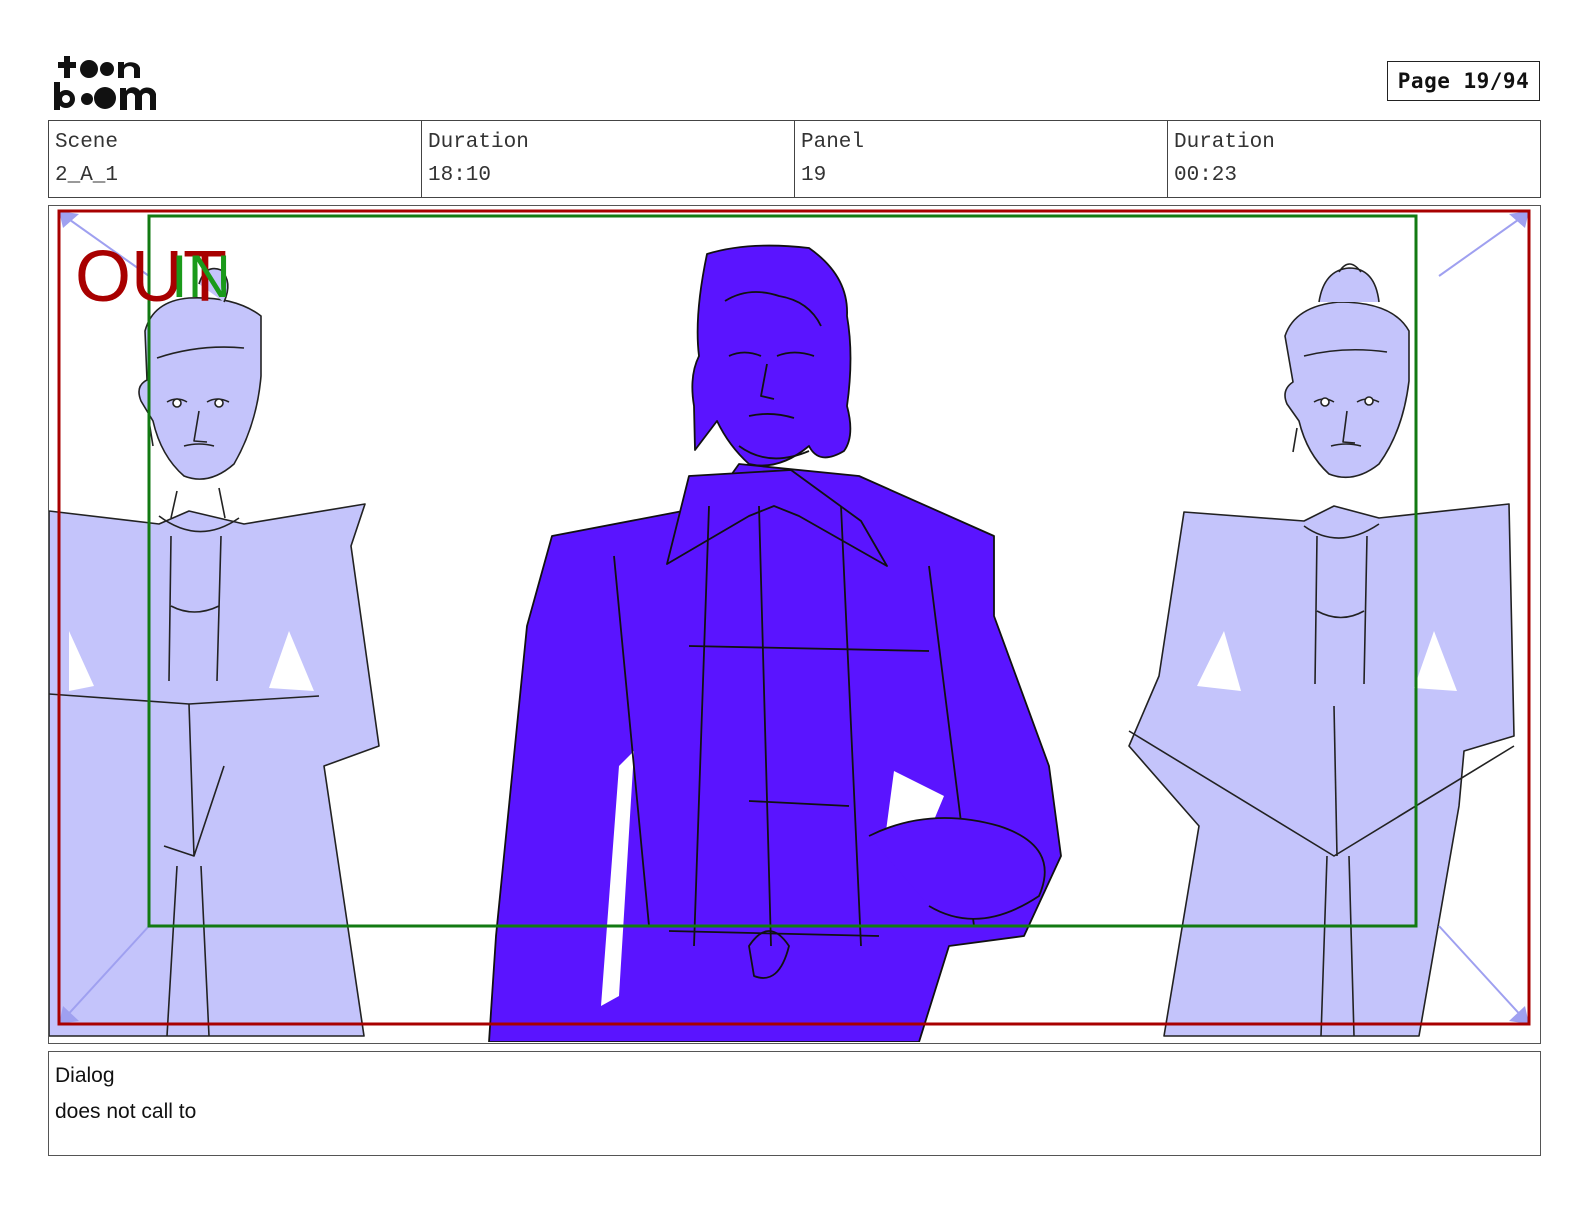  What do you see at coordinates (608, 159) in the screenshot?
I see `scene-duration-cell: Duration 18:10` at bounding box center [608, 159].